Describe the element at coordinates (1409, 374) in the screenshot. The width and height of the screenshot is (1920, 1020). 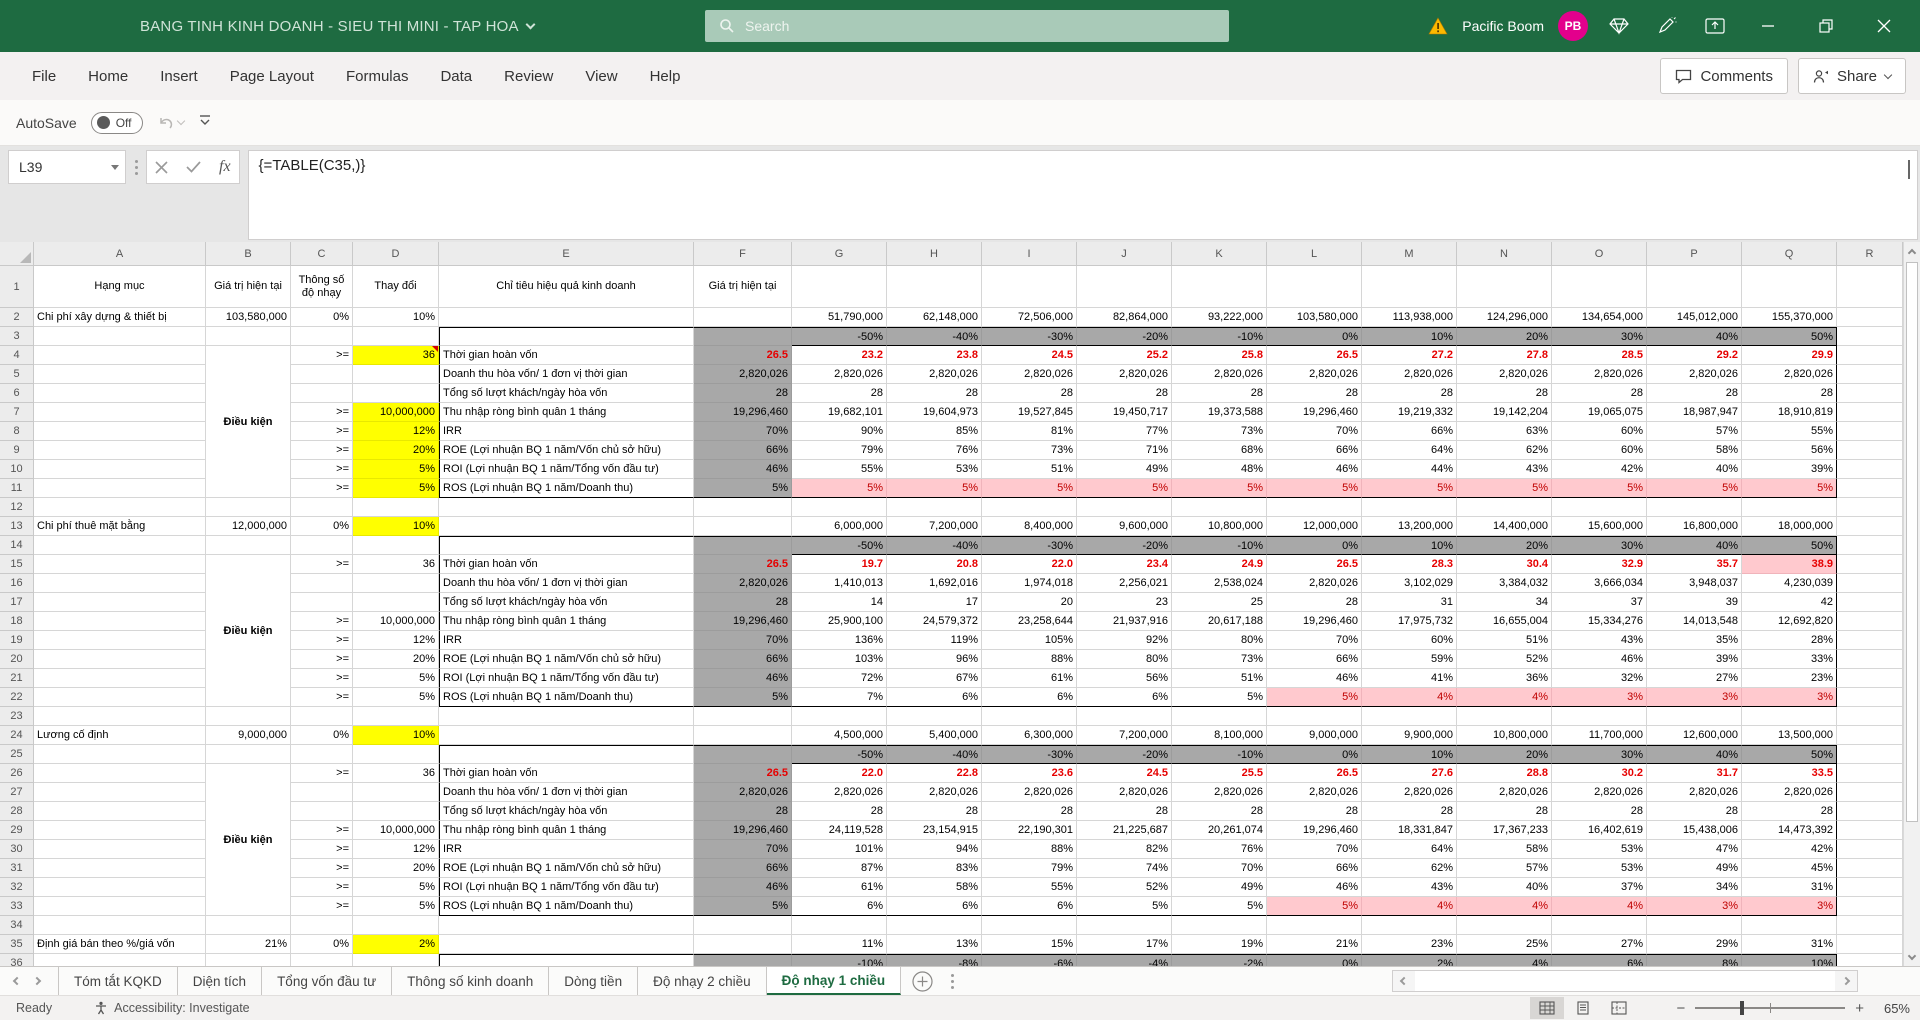
I see `cell-M5: 2,820,026` at that location.